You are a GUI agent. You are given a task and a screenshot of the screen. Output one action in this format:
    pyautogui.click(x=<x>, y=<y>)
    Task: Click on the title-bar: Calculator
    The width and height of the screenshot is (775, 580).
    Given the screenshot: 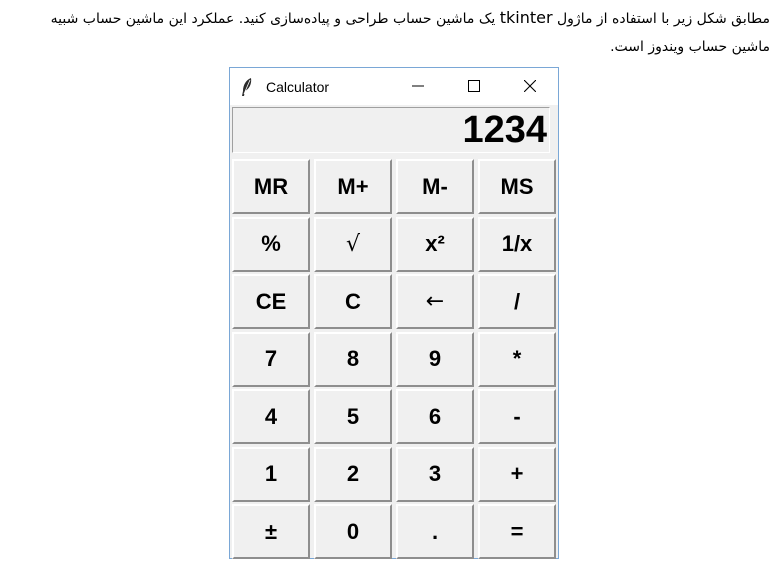 What is the action you would take?
    pyautogui.click(x=394, y=86)
    